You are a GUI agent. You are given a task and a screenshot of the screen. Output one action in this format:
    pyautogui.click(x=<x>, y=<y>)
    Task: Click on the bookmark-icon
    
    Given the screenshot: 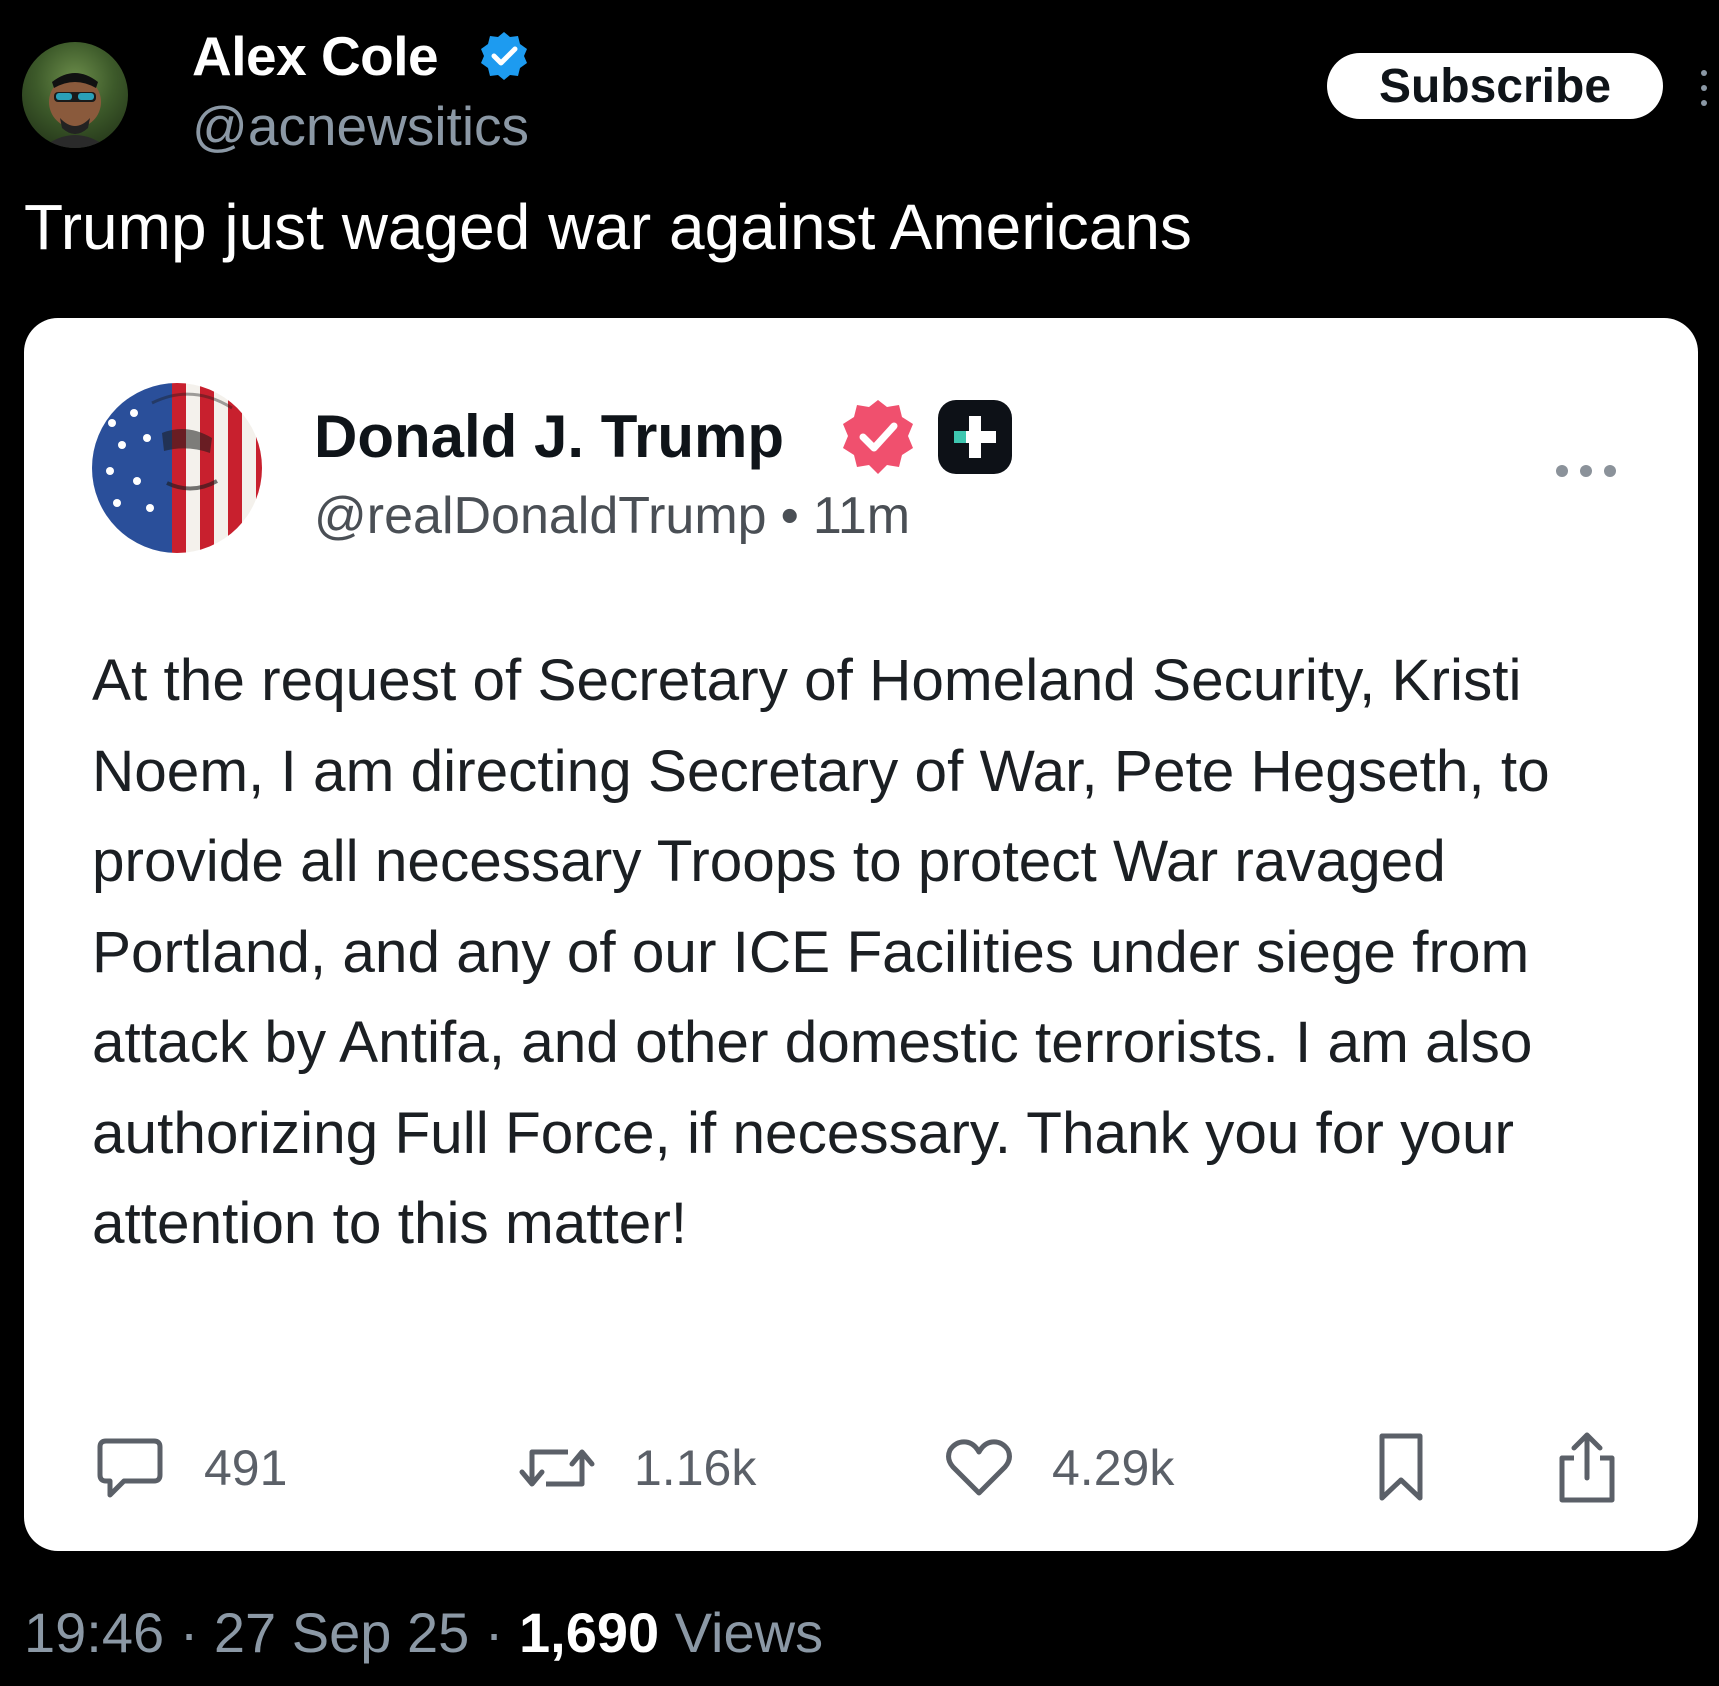 What is the action you would take?
    pyautogui.click(x=1401, y=1467)
    